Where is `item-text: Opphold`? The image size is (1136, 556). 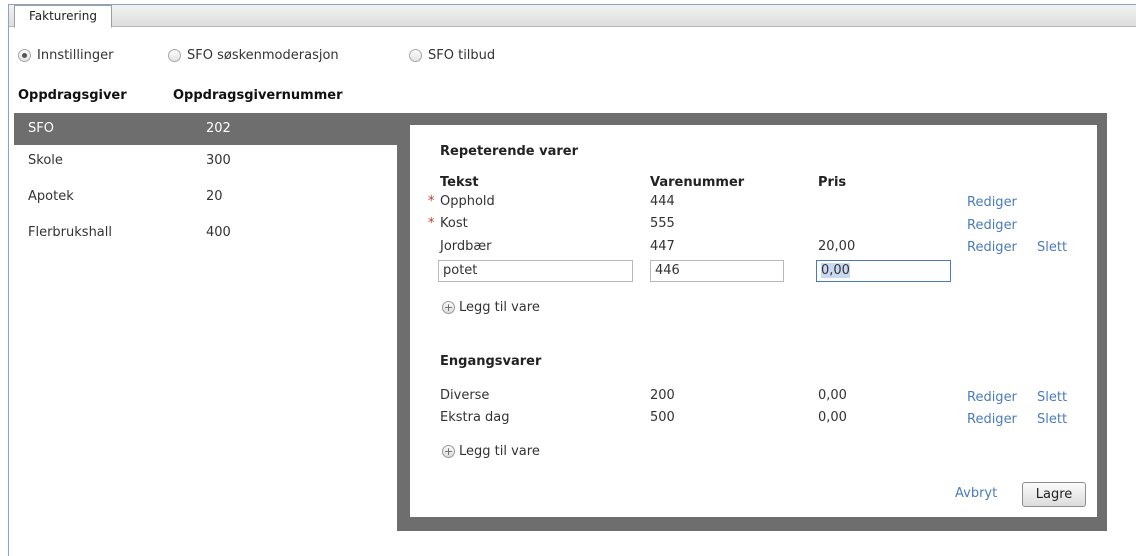 item-text: Opphold is located at coordinates (467, 201).